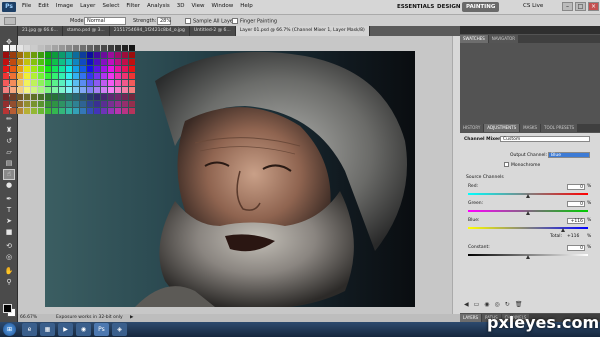 Image resolution: width=600 pixels, height=337 pixels. What do you see at coordinates (9, 271) in the screenshot?
I see `hand-tool-icon: ✋` at bounding box center [9, 271].